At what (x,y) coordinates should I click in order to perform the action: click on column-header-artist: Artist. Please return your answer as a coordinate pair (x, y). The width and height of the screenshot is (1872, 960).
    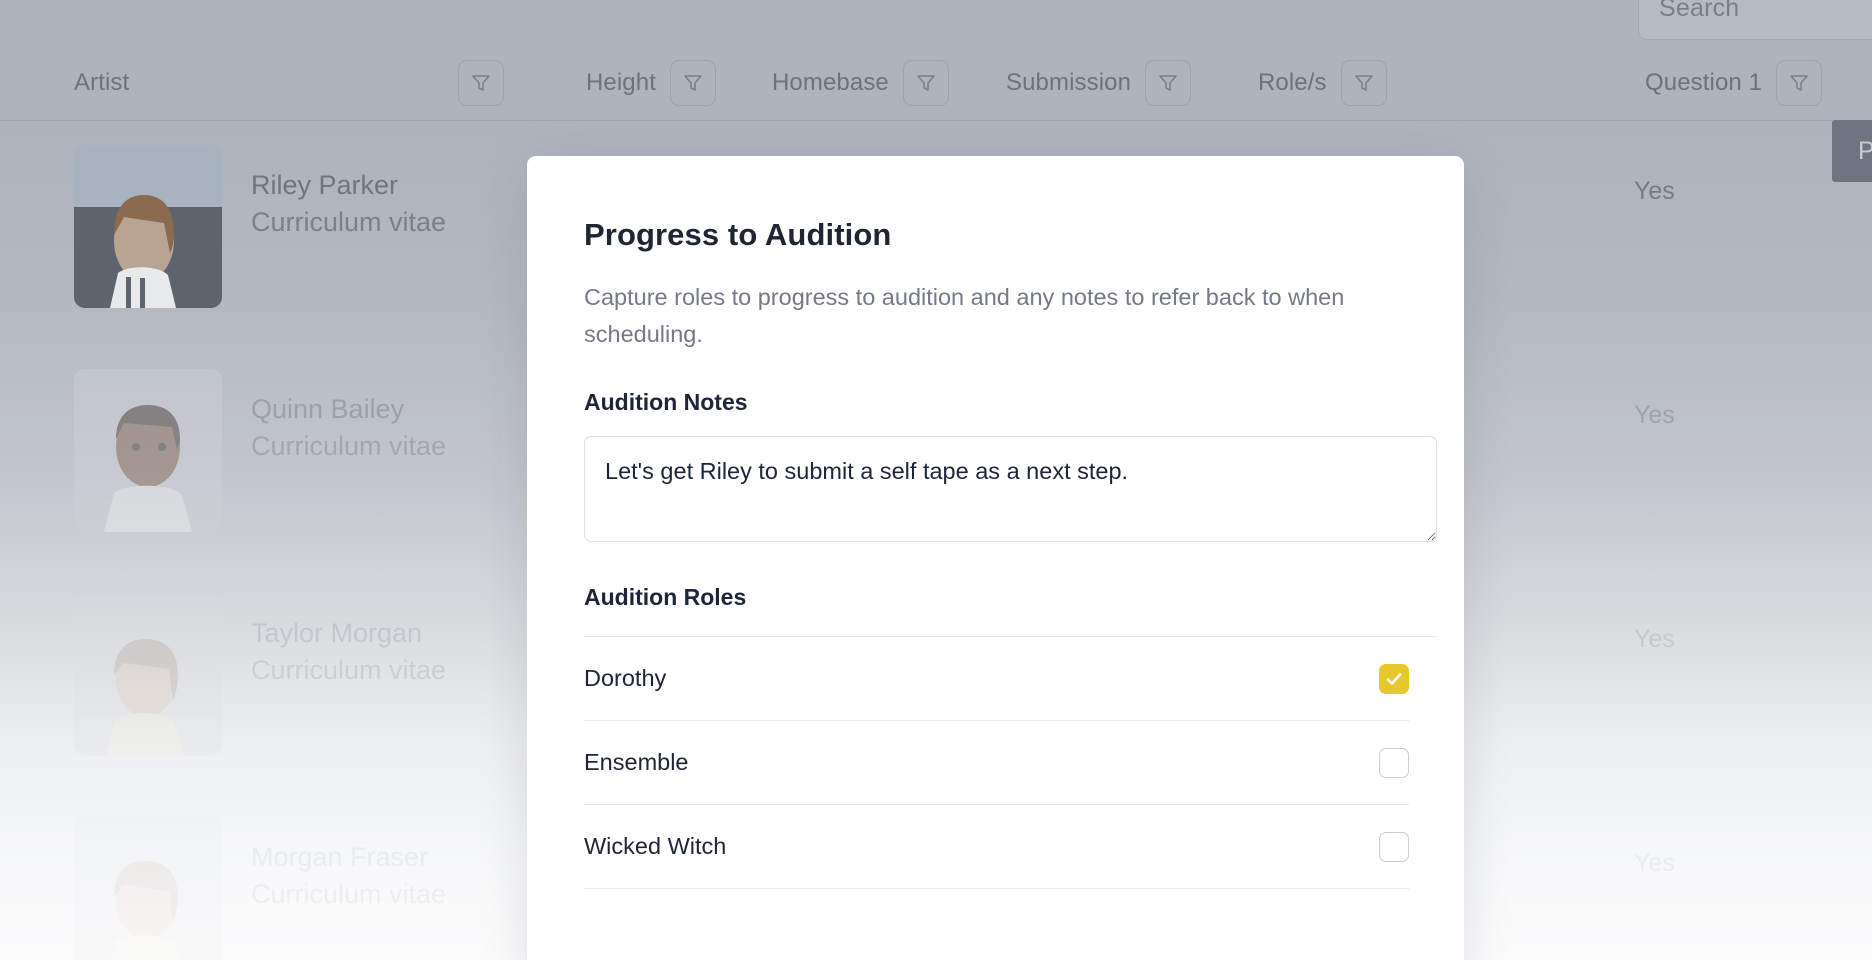
    Looking at the image, I should click on (289, 83).